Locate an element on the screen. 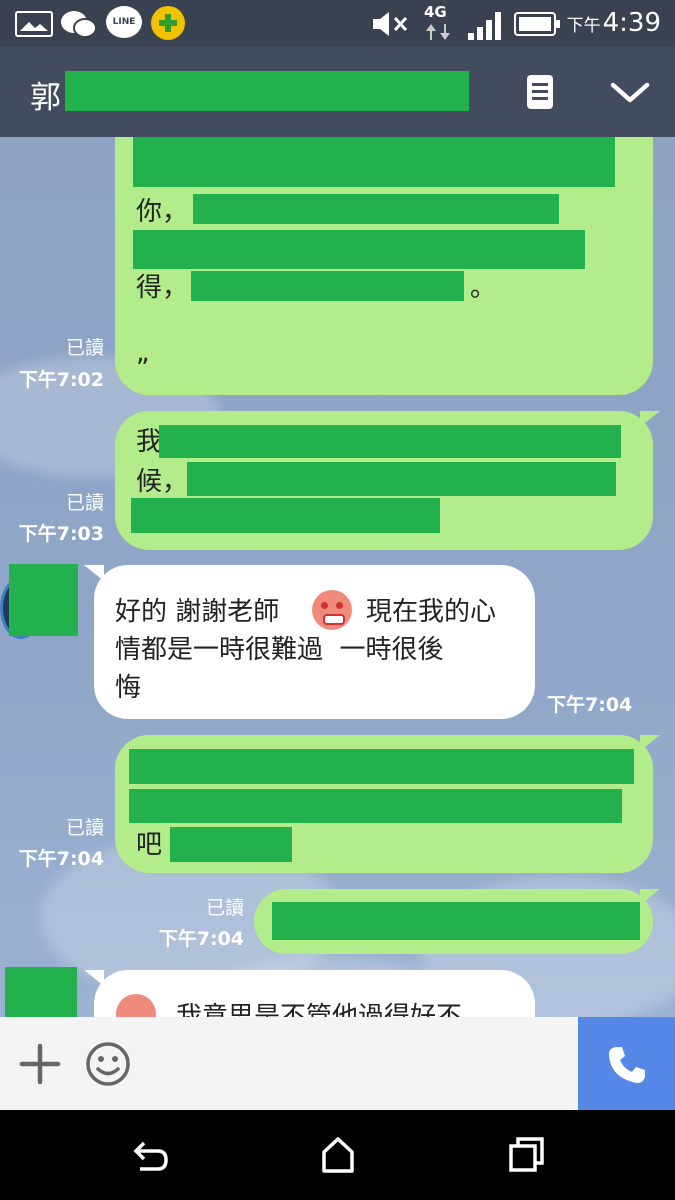  network-type-label: 4G is located at coordinates (435, 12).